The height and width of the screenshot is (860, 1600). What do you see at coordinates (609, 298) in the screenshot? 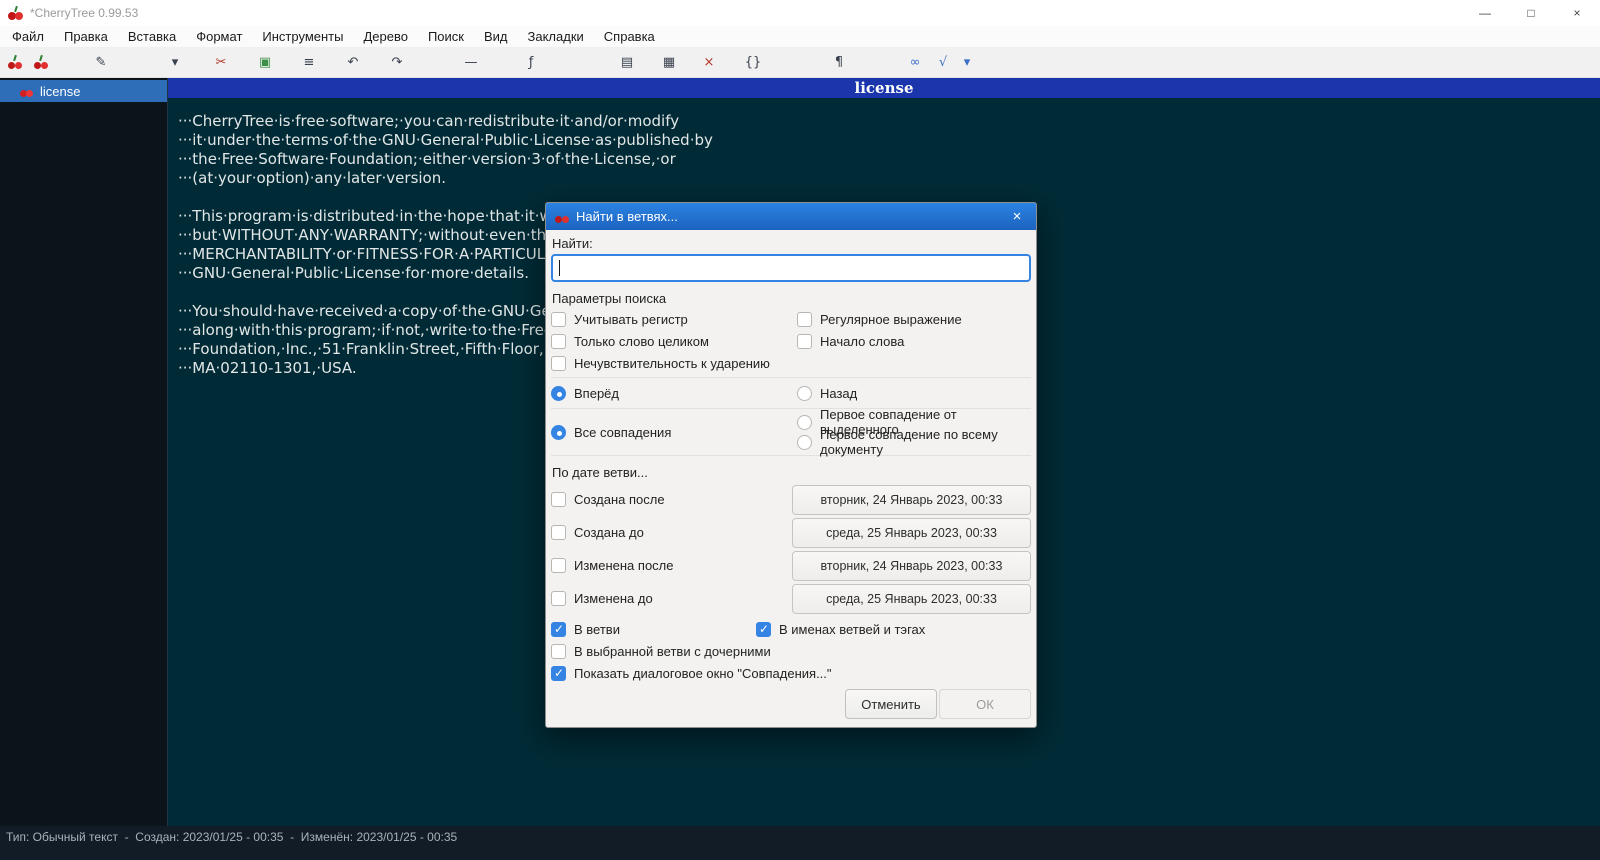
I see `search-params-label: Параметры поиска` at bounding box center [609, 298].